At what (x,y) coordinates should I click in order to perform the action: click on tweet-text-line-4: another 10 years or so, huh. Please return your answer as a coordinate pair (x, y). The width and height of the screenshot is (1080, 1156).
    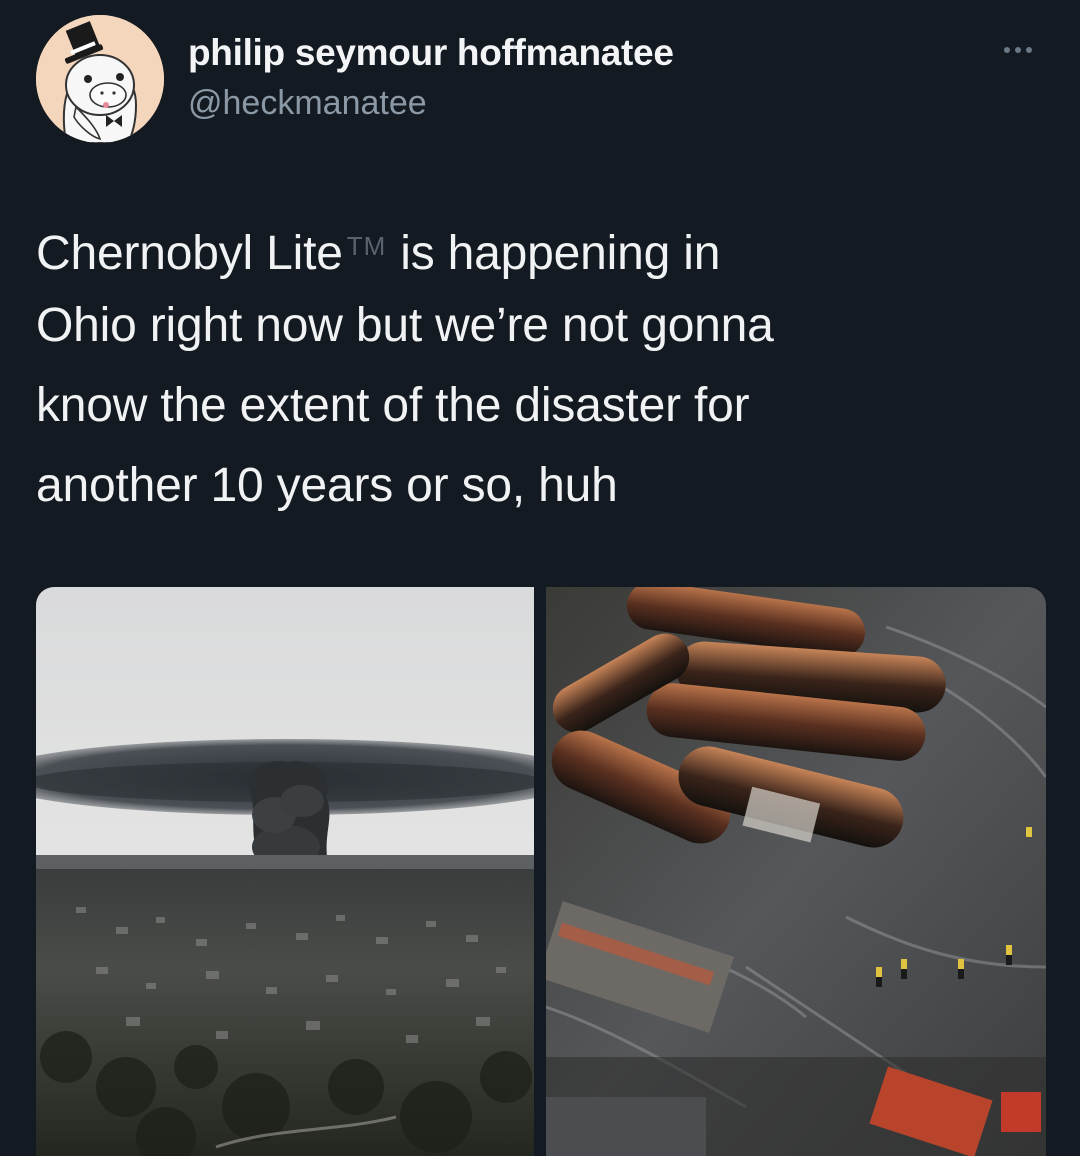
    Looking at the image, I should click on (327, 485).